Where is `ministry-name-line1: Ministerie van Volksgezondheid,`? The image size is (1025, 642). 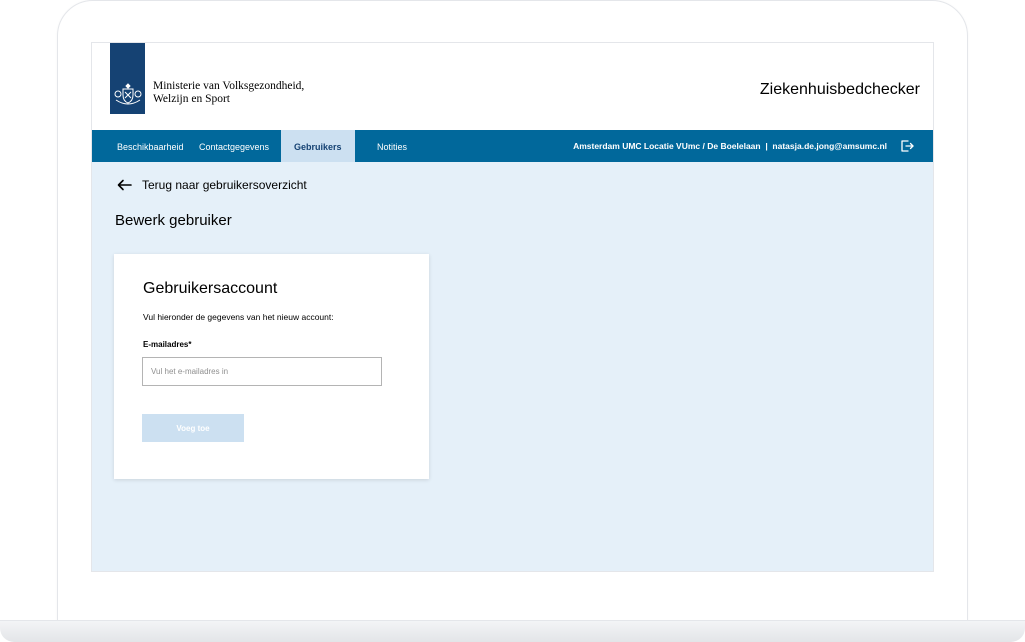
ministry-name-line1: Ministerie van Volksgezondheid, is located at coordinates (229, 86).